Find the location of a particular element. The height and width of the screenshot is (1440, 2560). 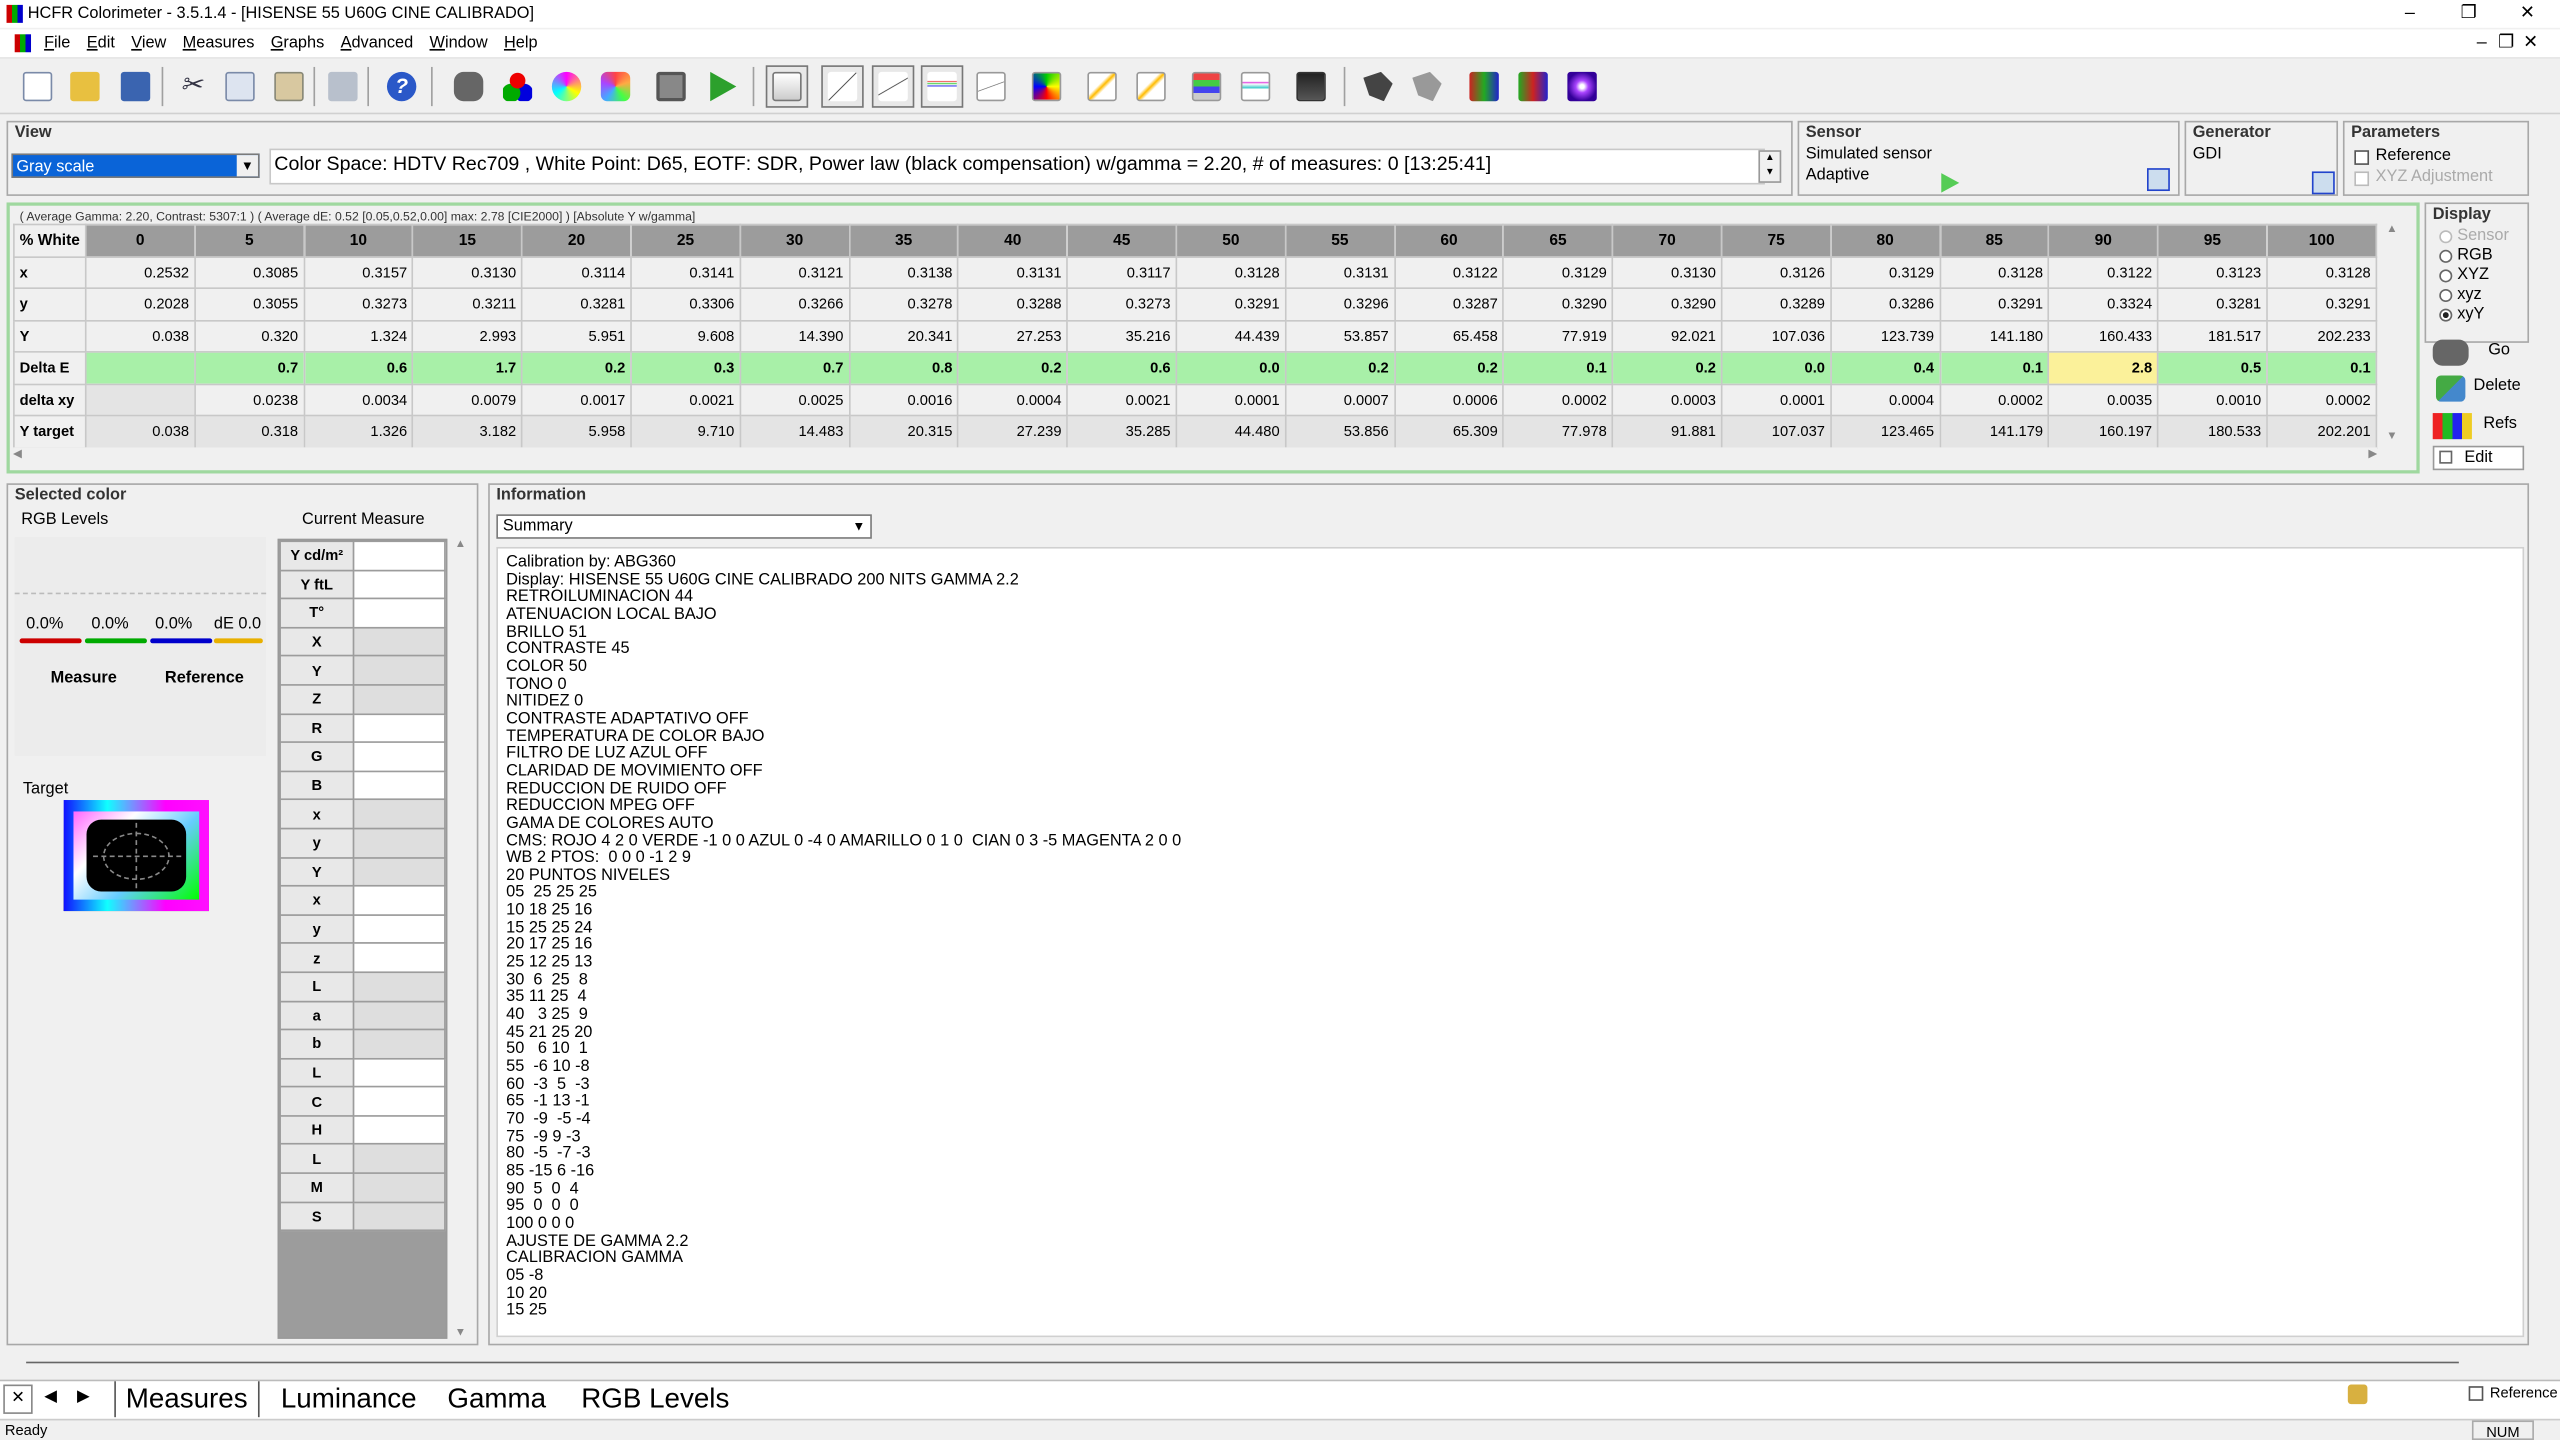

grid-cell: 0.038 is located at coordinates (140, 431).